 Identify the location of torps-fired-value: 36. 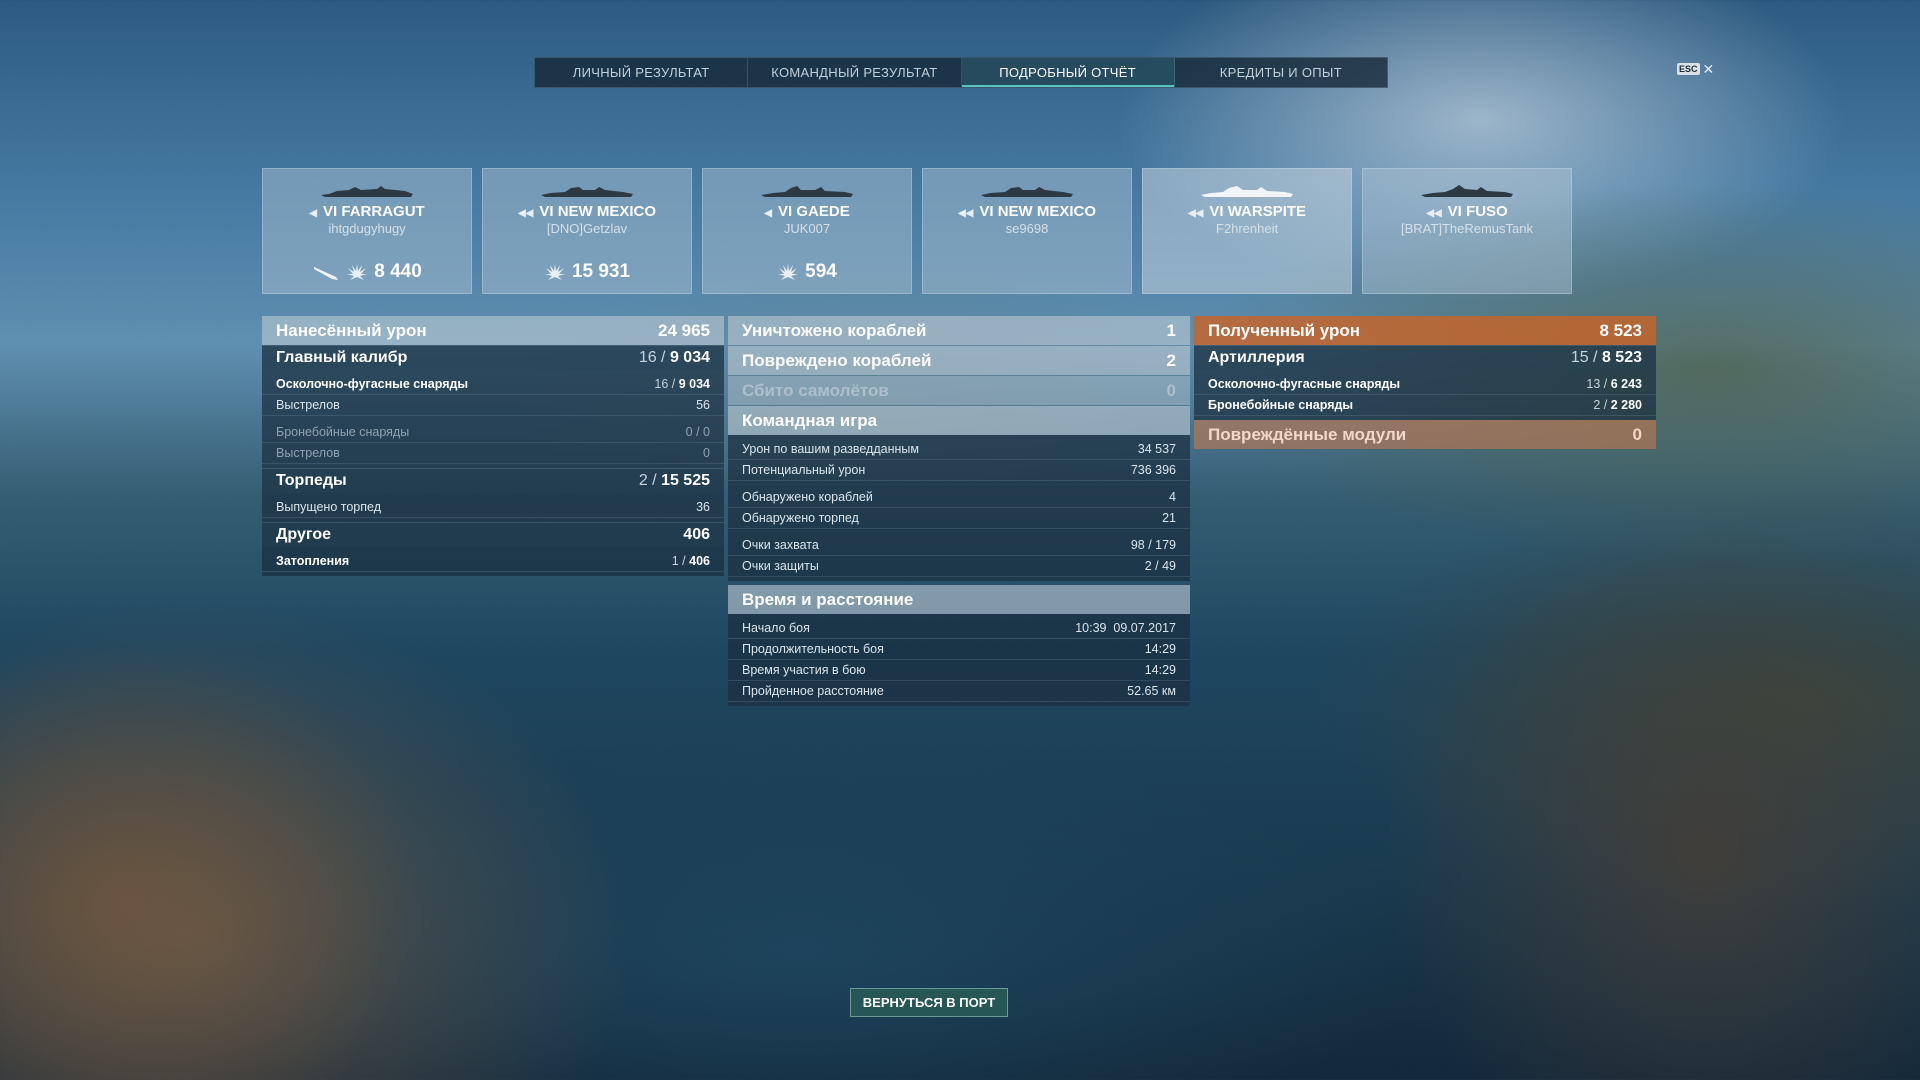
(703, 507).